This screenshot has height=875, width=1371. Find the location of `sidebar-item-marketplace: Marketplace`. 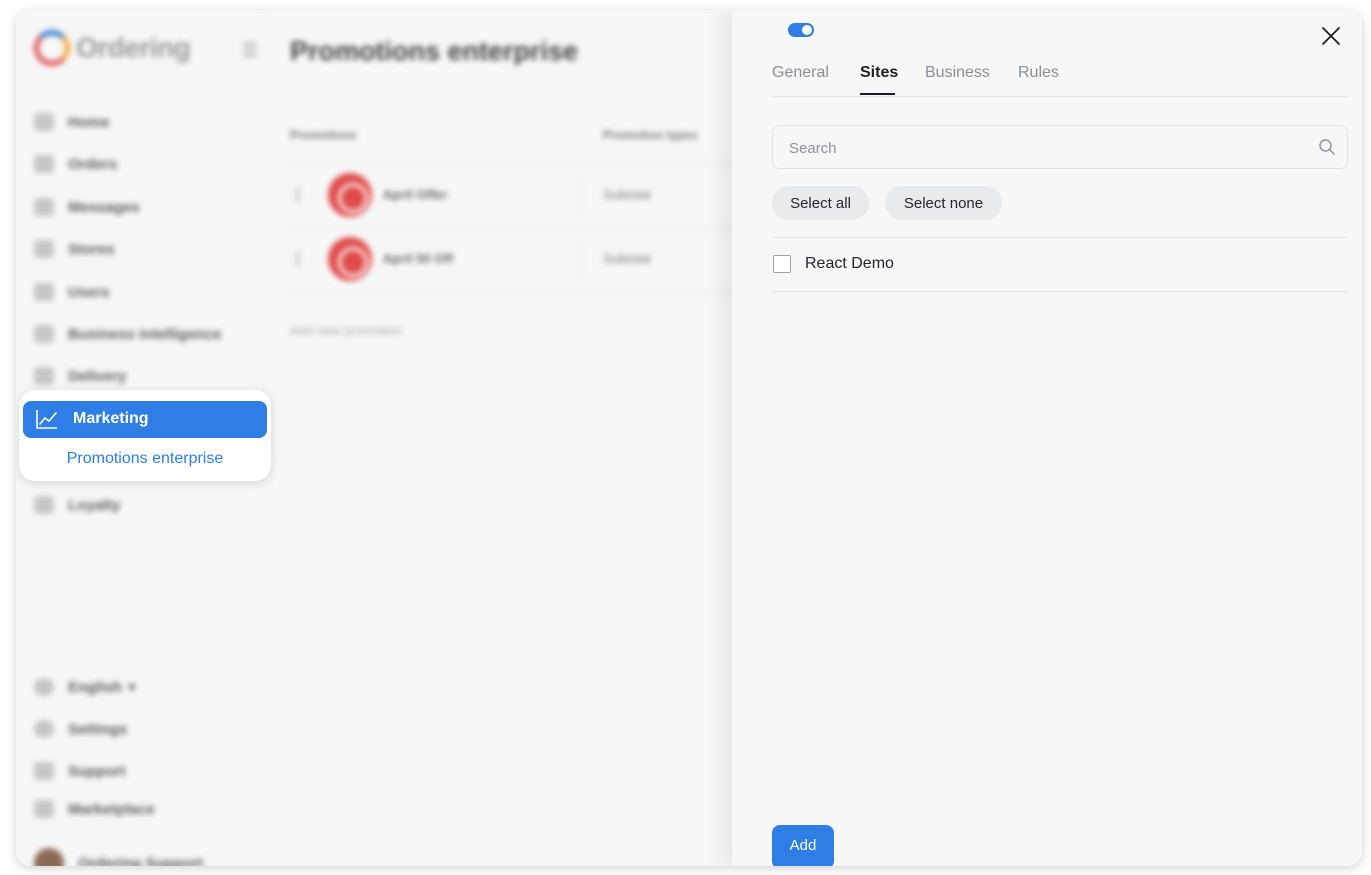

sidebar-item-marketplace: Marketplace is located at coordinates (94, 809).